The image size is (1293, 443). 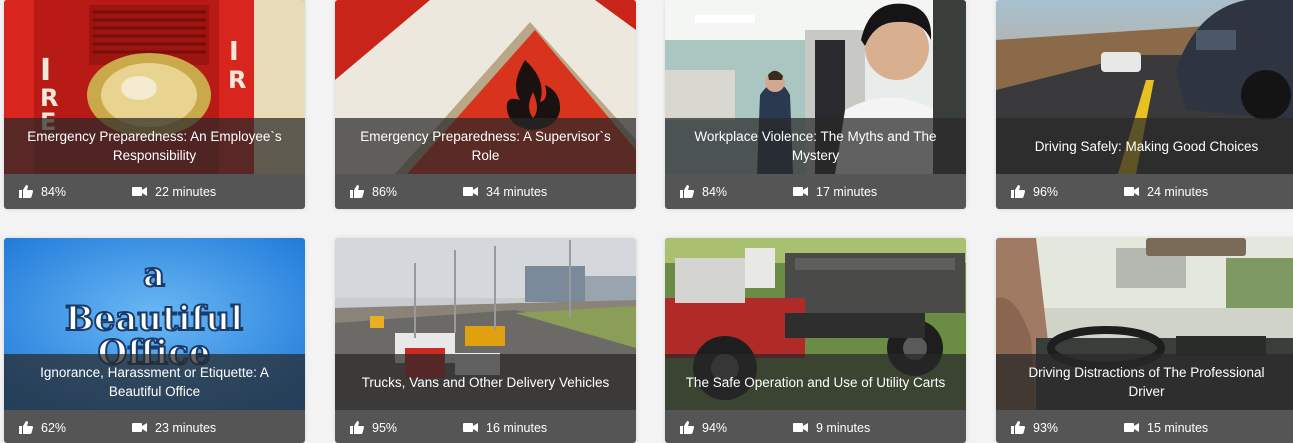 I want to click on video-title: Driving Safely: Making Good Choices, so click(x=1144, y=146).